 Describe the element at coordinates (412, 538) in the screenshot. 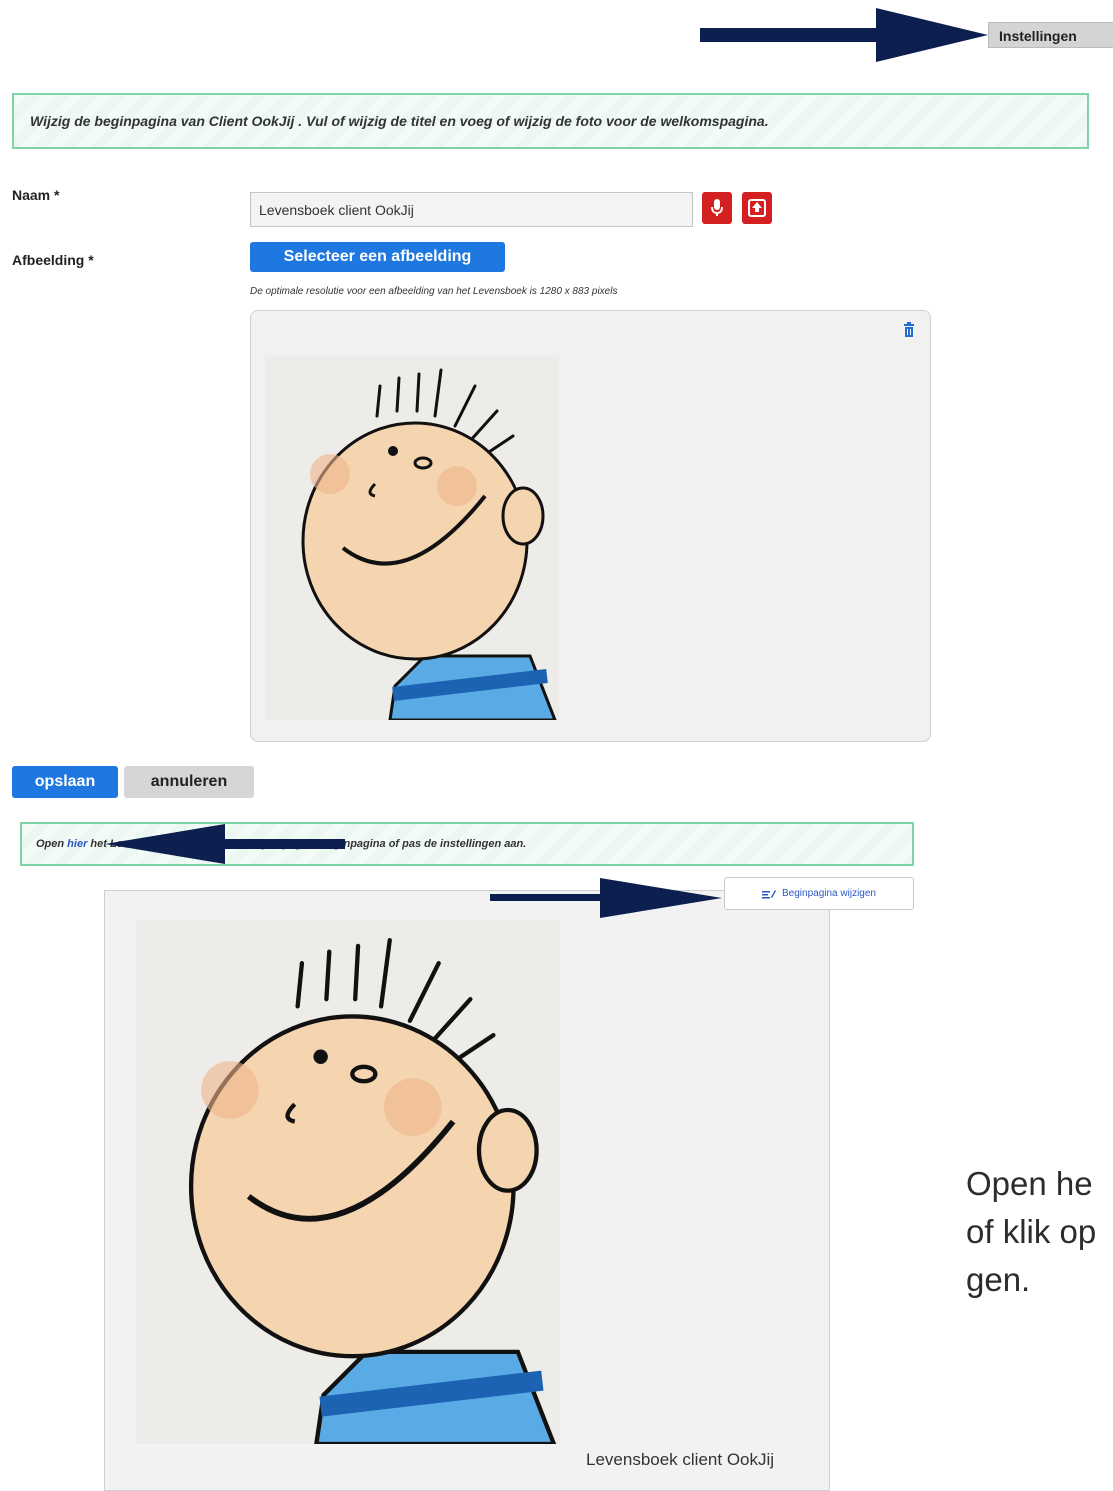

I see `preview-image` at that location.